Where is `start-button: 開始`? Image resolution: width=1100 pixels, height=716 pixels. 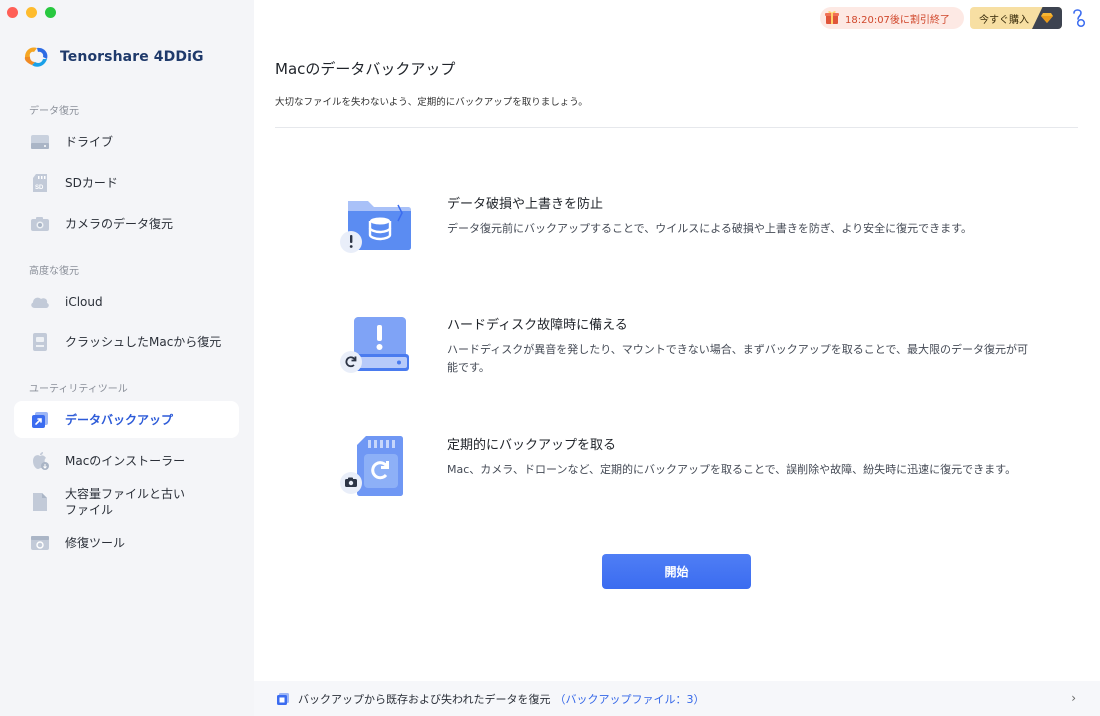 start-button: 開始 is located at coordinates (676, 571).